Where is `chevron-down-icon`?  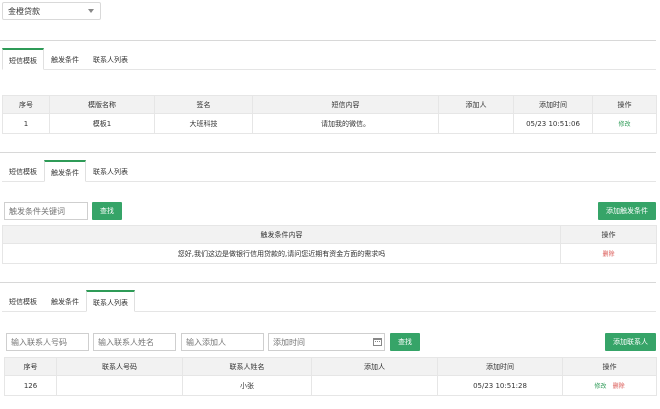 chevron-down-icon is located at coordinates (91, 11).